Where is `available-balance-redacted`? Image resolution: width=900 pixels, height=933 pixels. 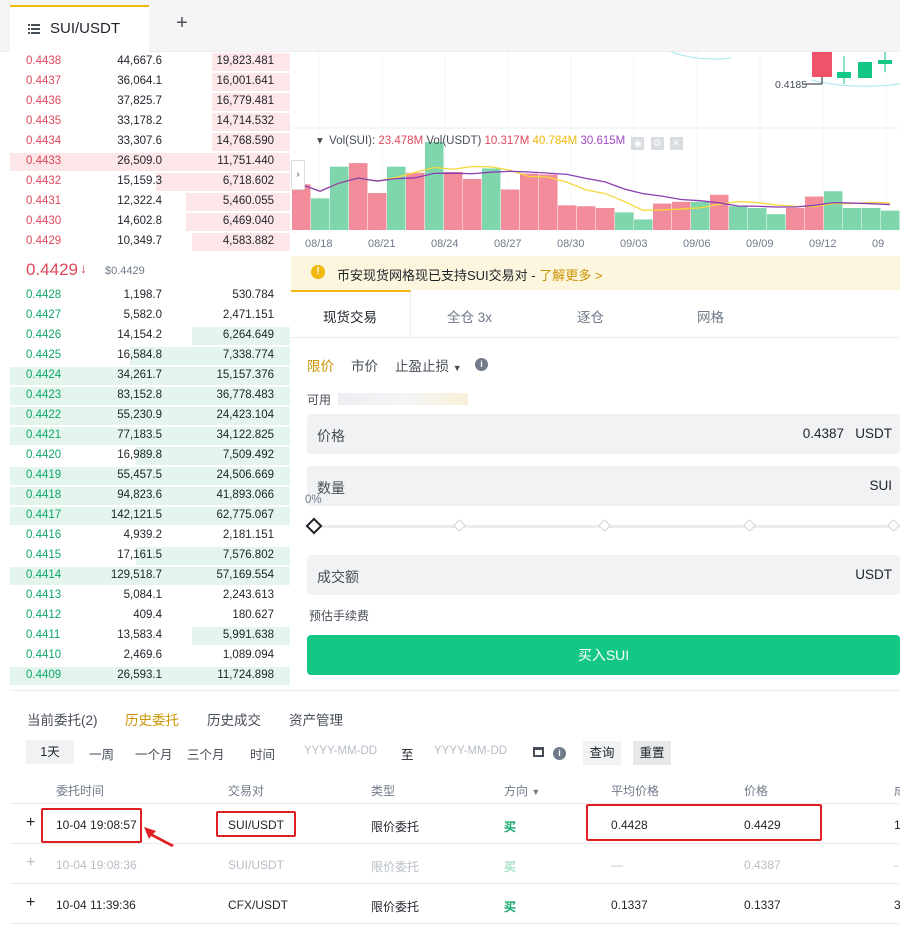 available-balance-redacted is located at coordinates (403, 399).